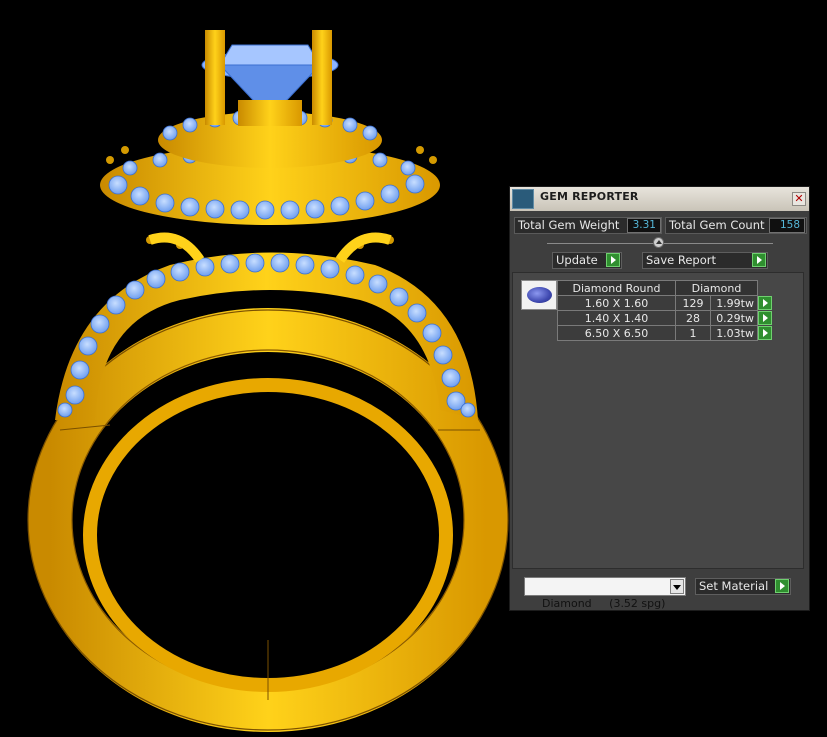 This screenshot has width=827, height=737. I want to click on column-header-material: Diamond, so click(716, 288).